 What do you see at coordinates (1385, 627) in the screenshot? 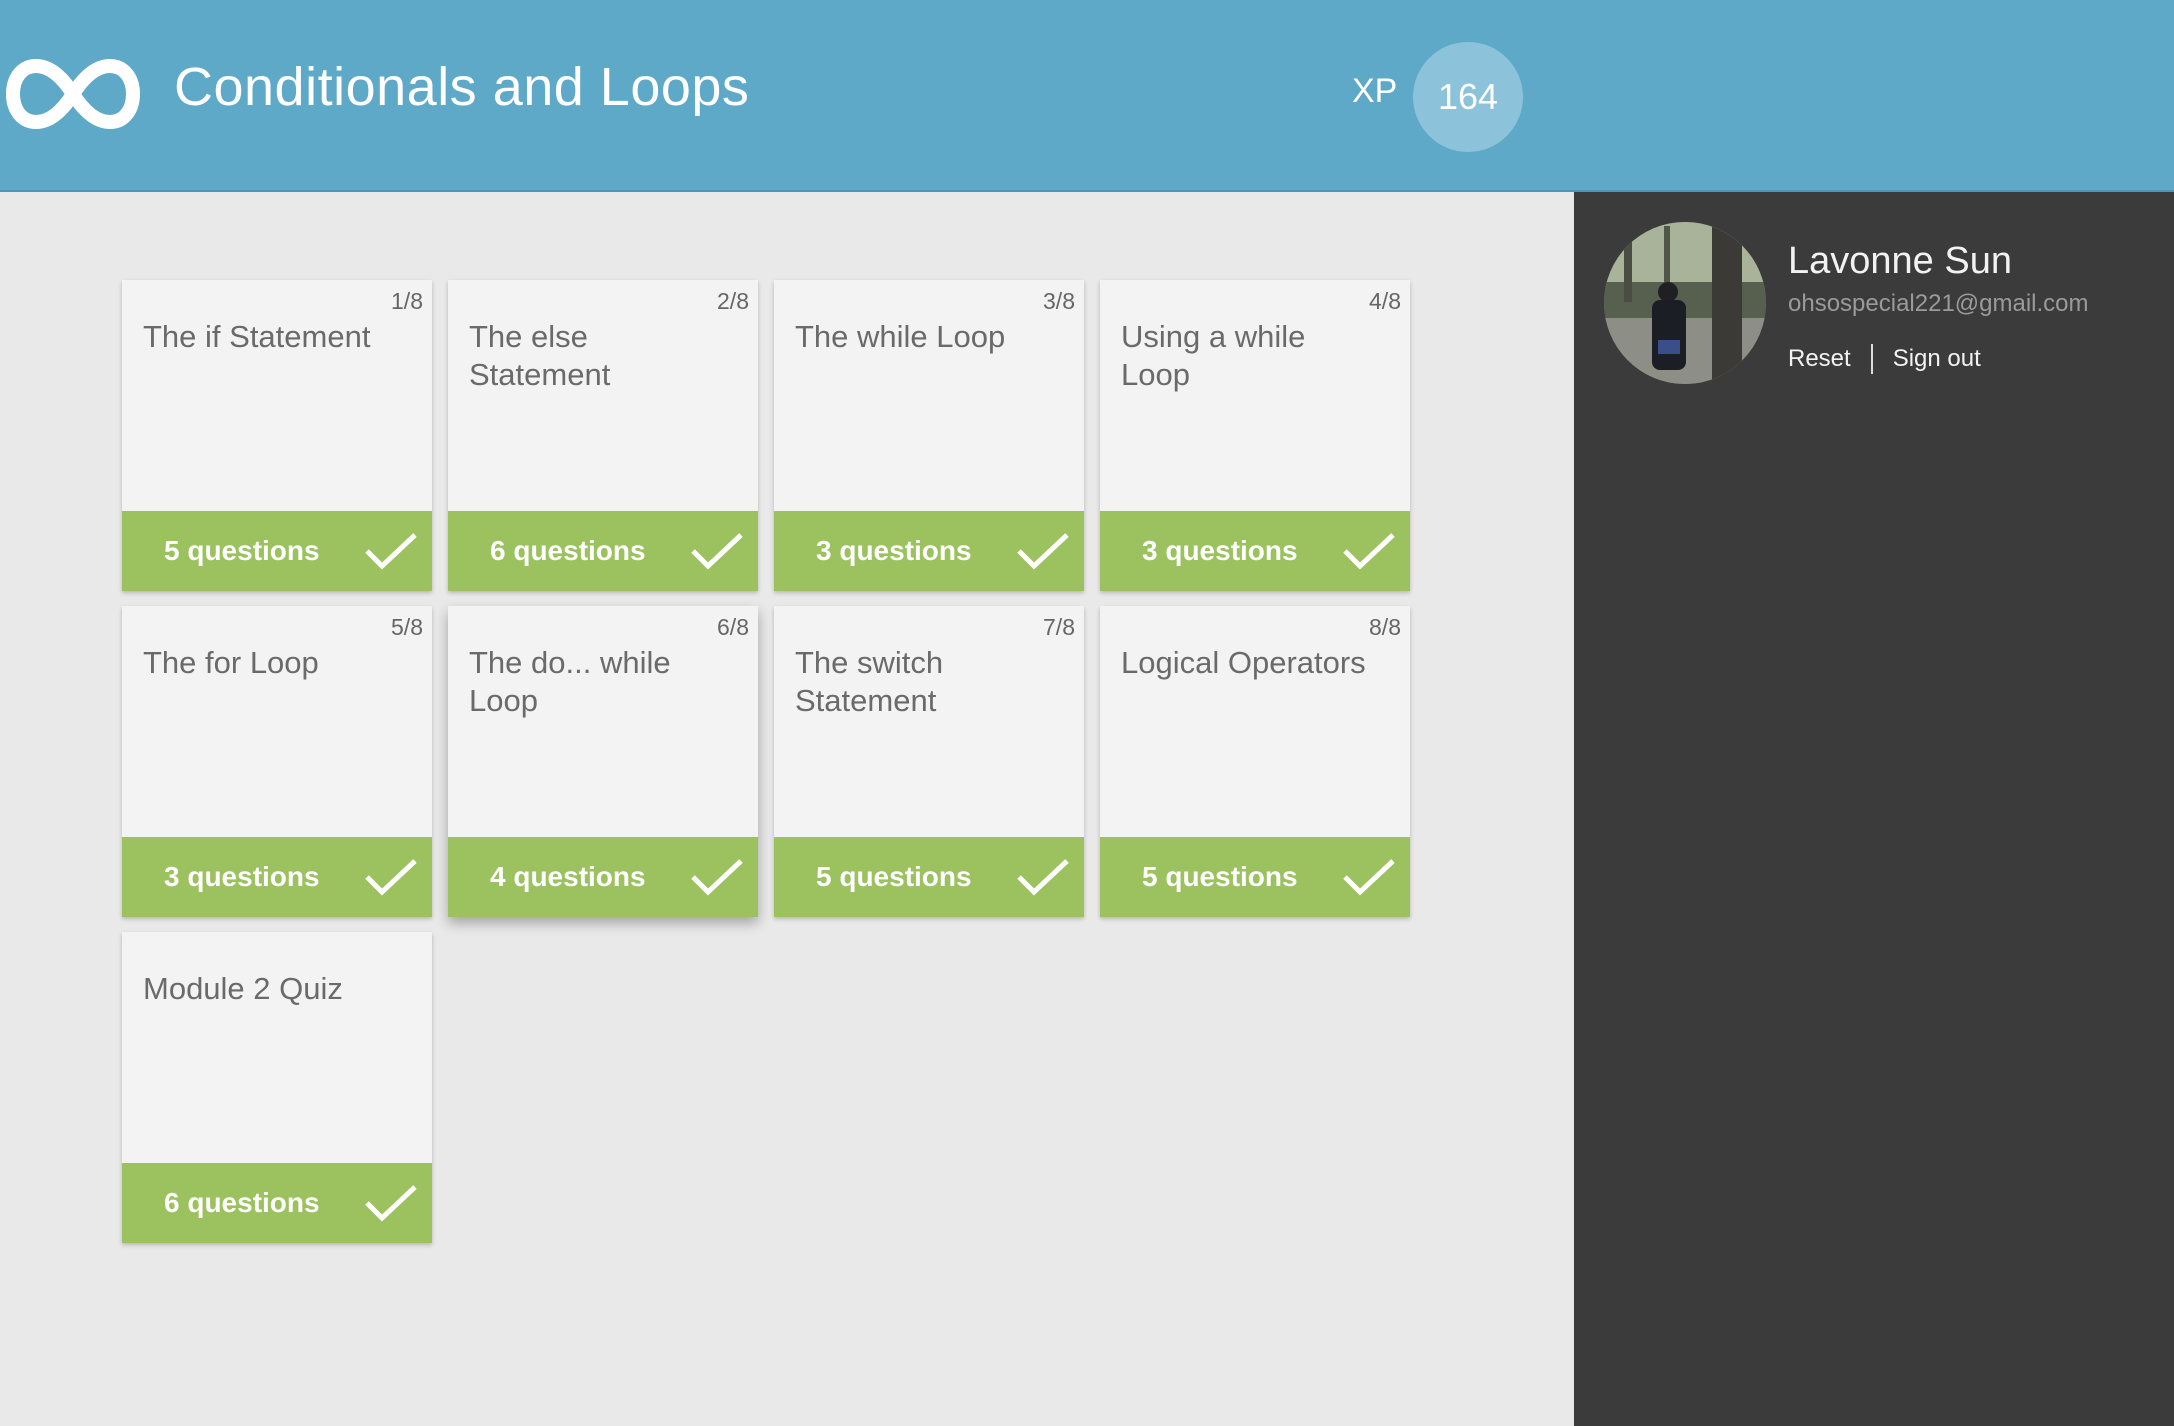
I see `lesson-number: 8/8` at bounding box center [1385, 627].